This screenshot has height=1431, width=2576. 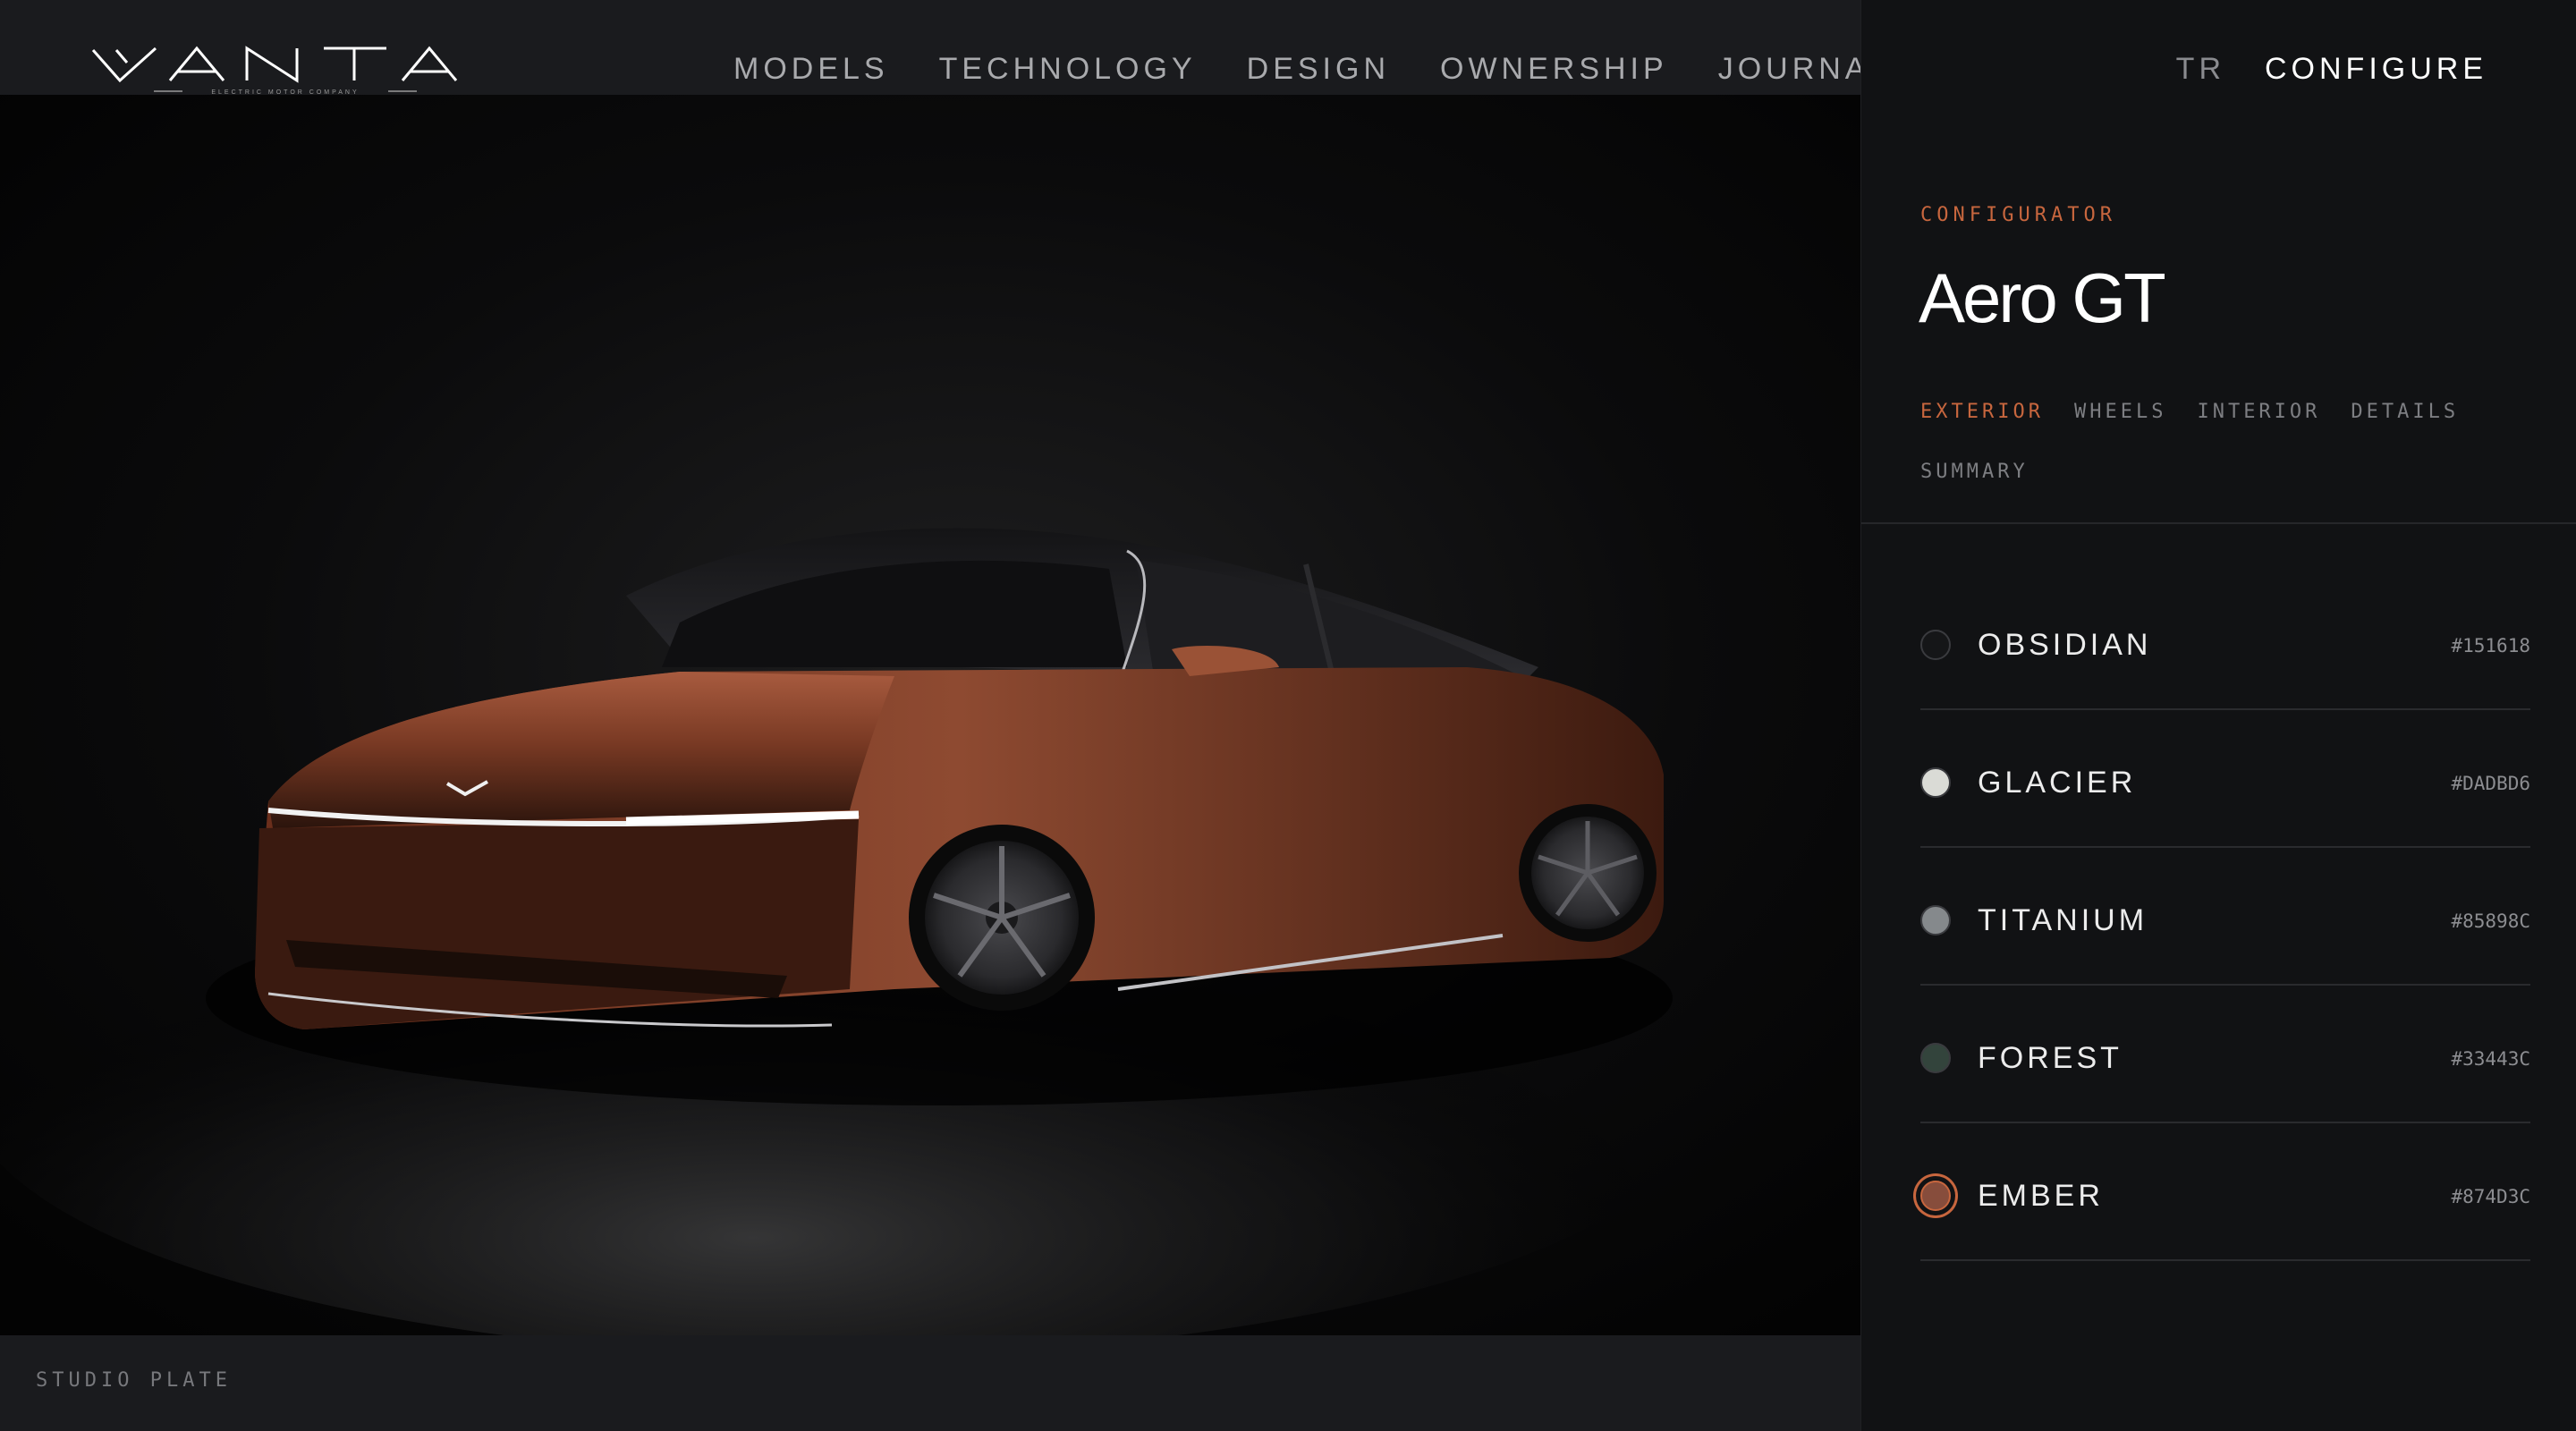 What do you see at coordinates (2490, 646) in the screenshot?
I see `color-hex-code: #151618` at bounding box center [2490, 646].